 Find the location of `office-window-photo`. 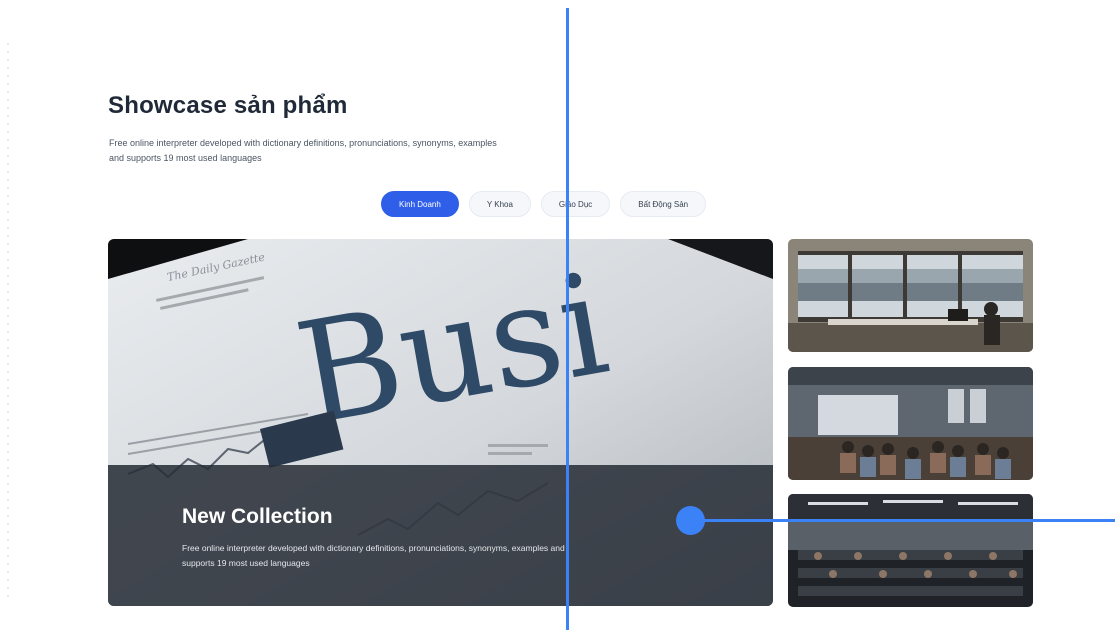

office-window-photo is located at coordinates (910, 295).